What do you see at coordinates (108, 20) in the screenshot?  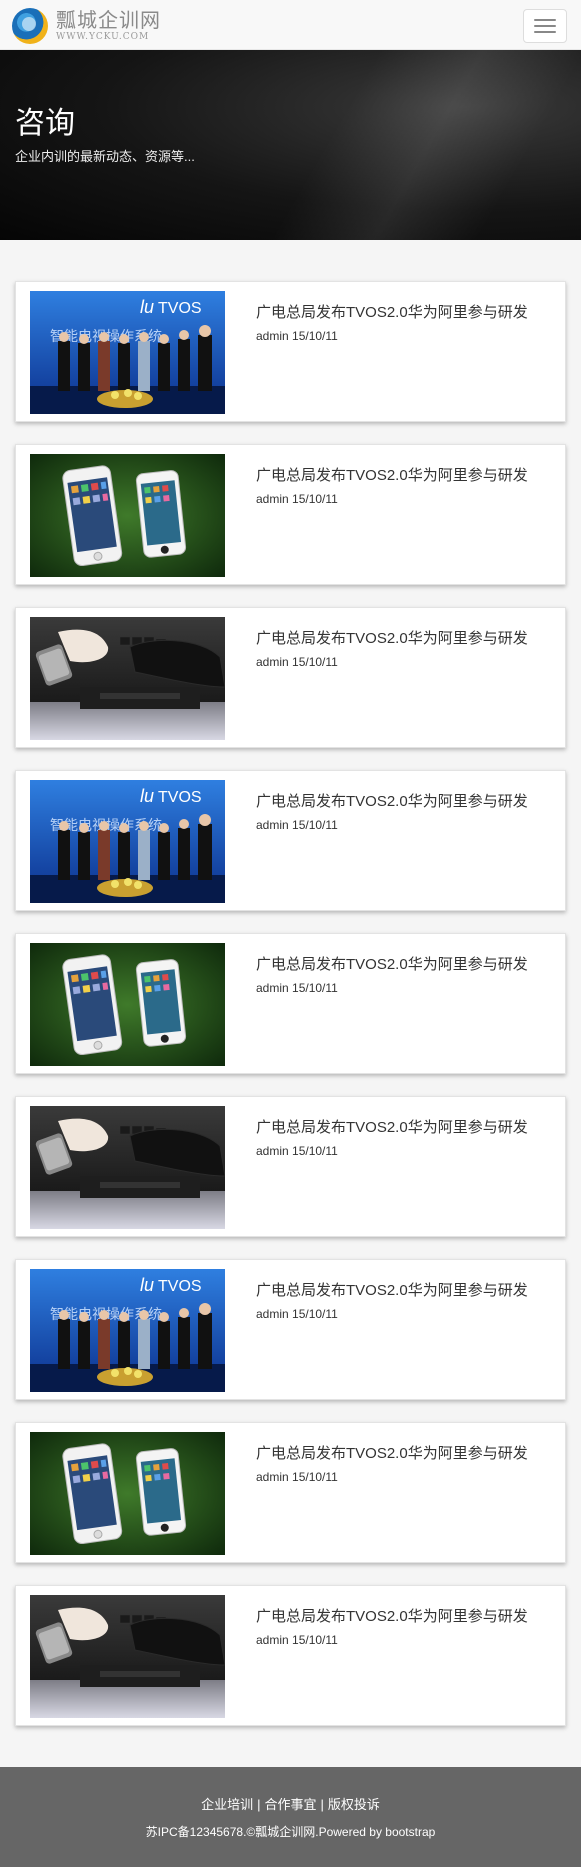 I see `logo-name: 瓢城企训网` at bounding box center [108, 20].